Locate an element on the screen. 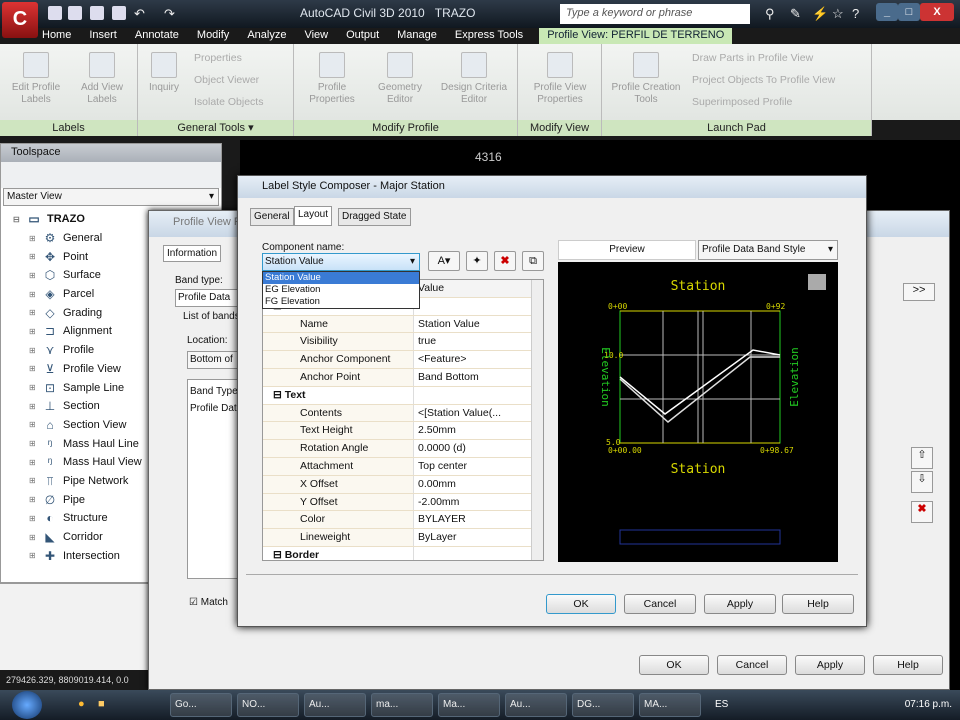 The height and width of the screenshot is (720, 960). minimize-button: _ is located at coordinates (887, 12).